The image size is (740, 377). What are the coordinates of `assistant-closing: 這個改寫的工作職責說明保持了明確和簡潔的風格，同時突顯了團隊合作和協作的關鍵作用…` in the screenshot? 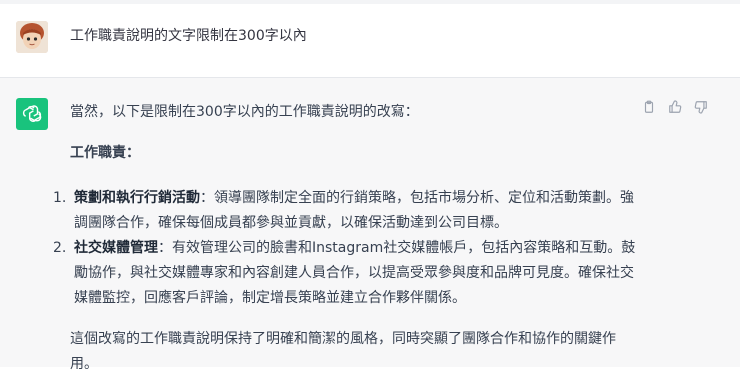 It's located at (343, 351).